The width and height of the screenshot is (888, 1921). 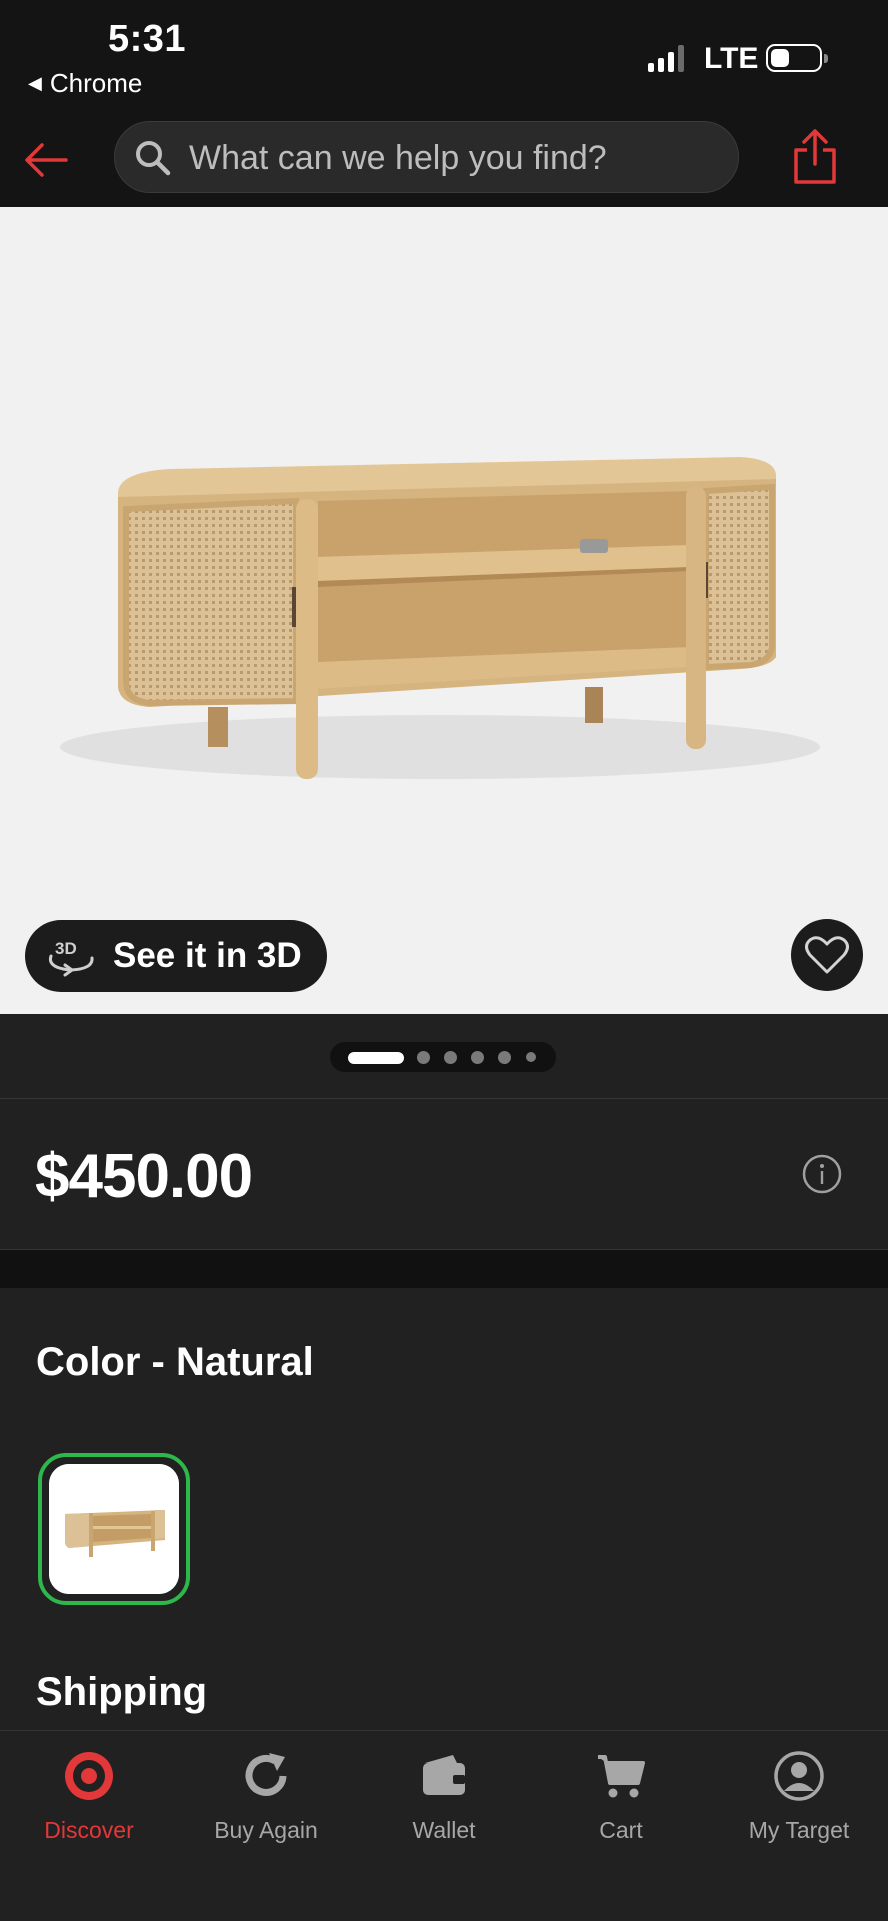 I want to click on carrier-label: LTE, so click(x=731, y=58).